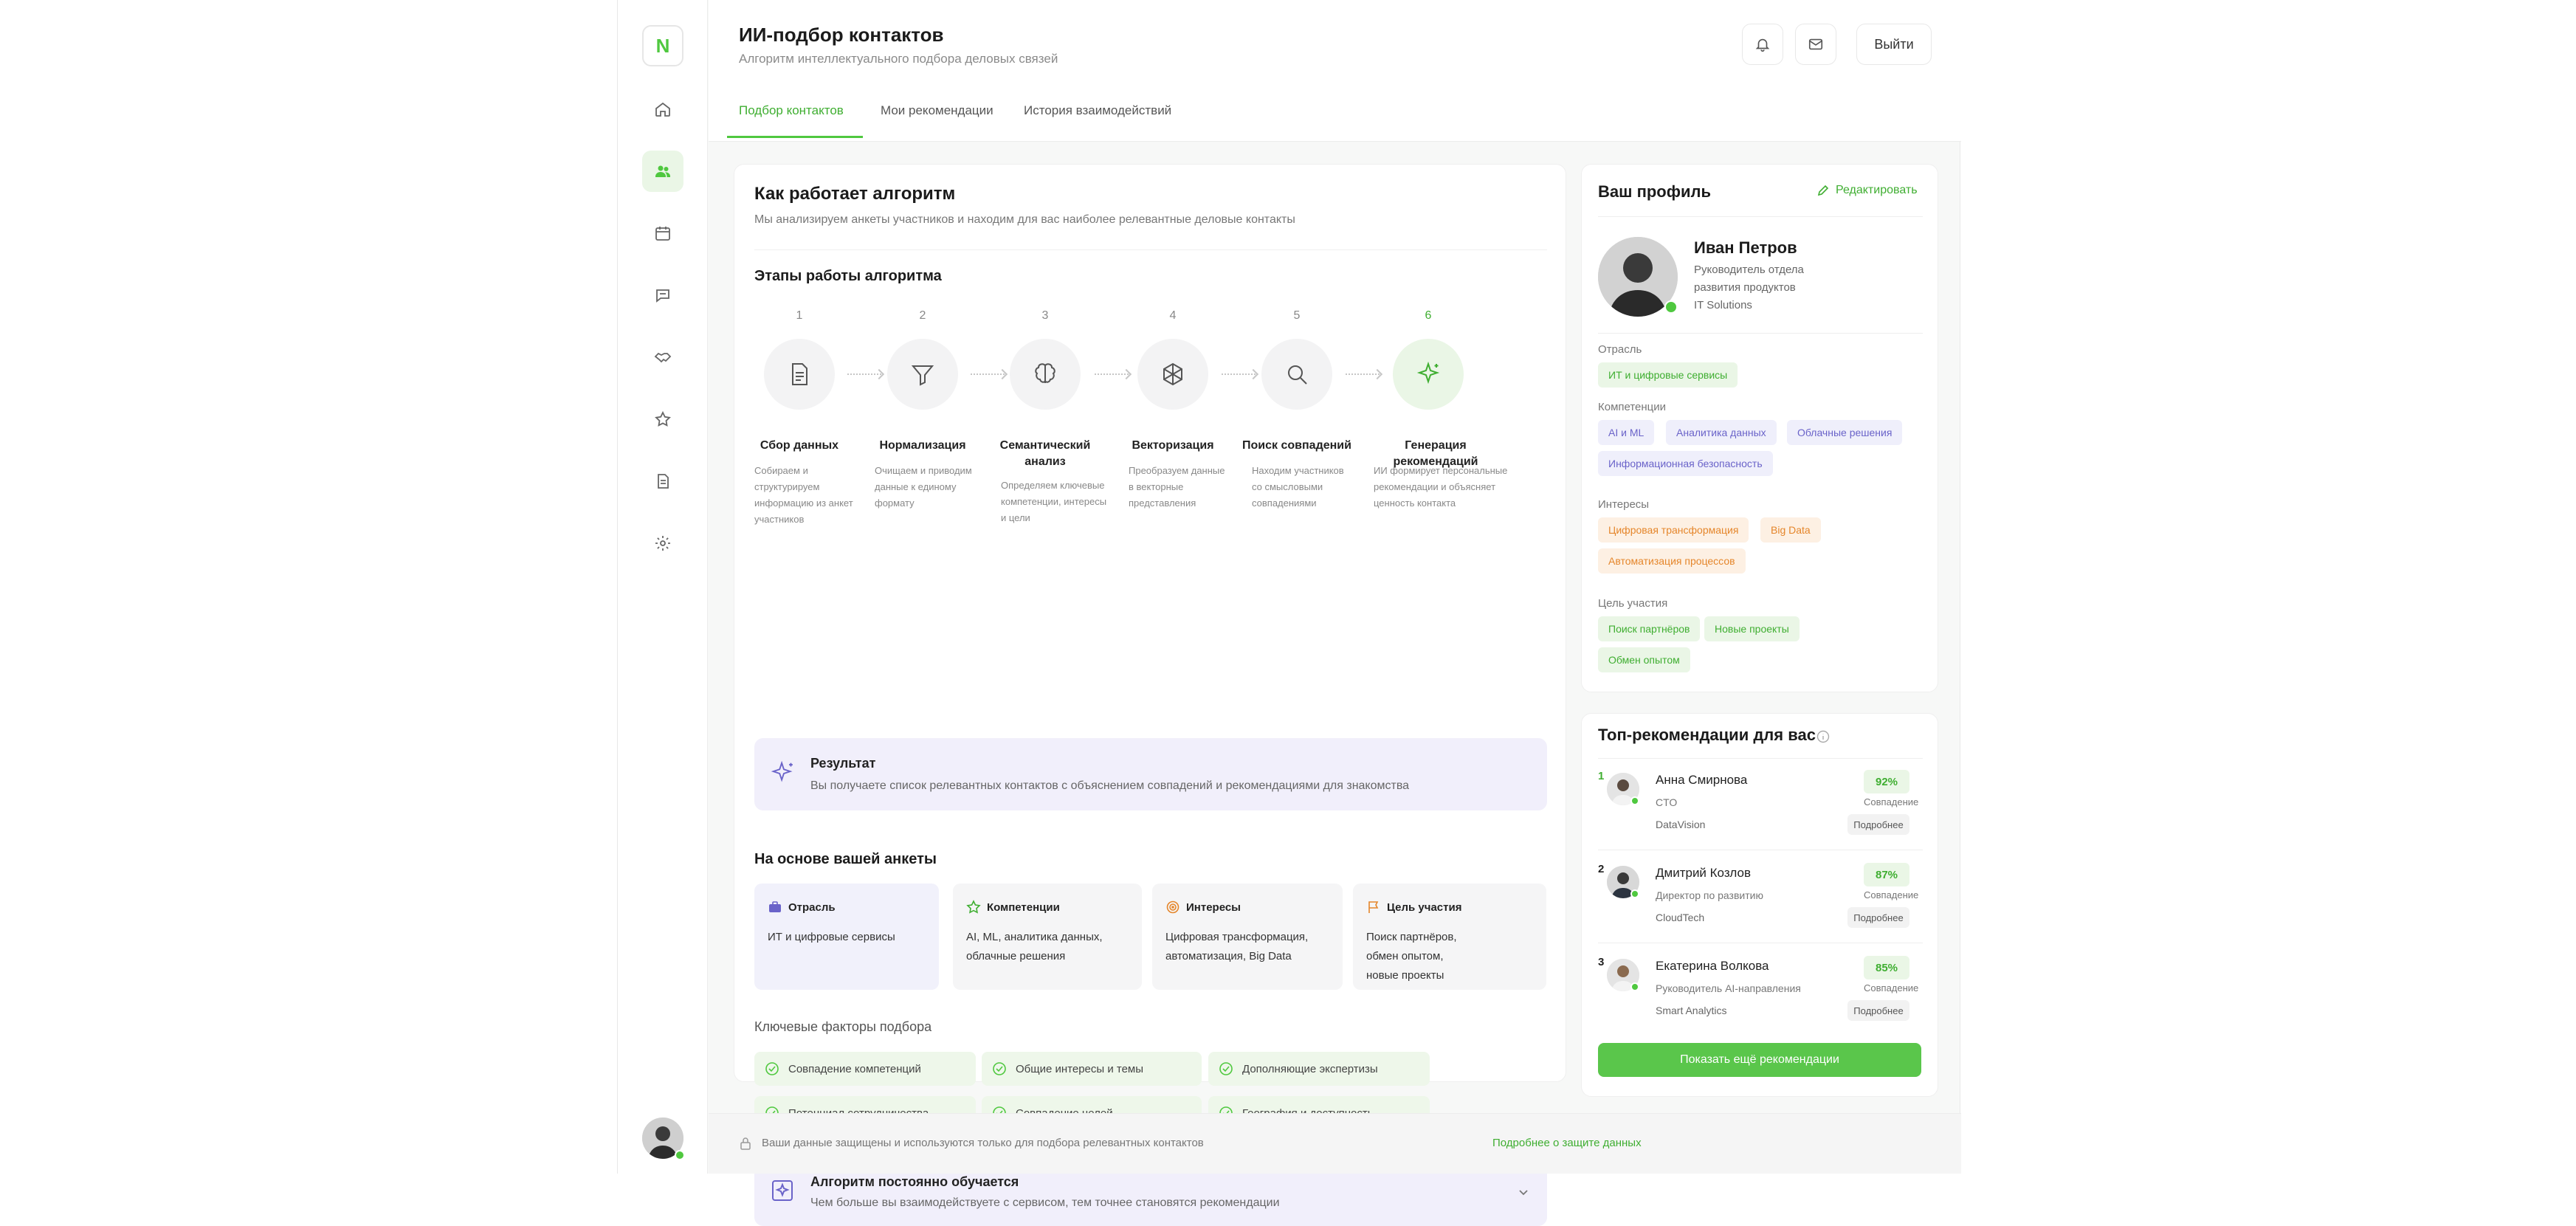 Image resolution: width=2576 pixels, height=1226 pixels. I want to click on goals-label: Цель участия, so click(1633, 603).